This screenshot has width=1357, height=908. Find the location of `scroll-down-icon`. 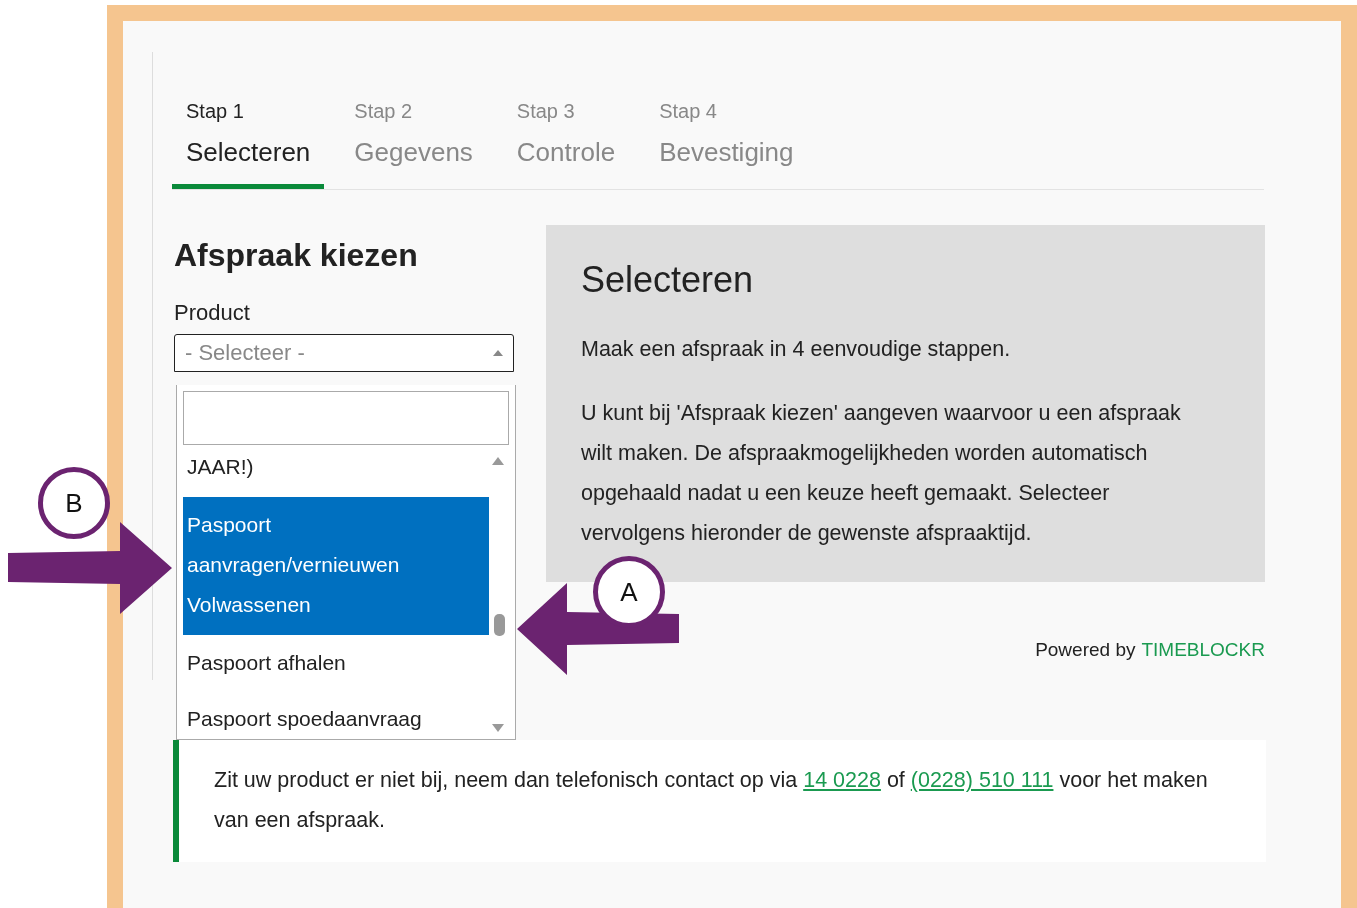

scroll-down-icon is located at coordinates (498, 728).